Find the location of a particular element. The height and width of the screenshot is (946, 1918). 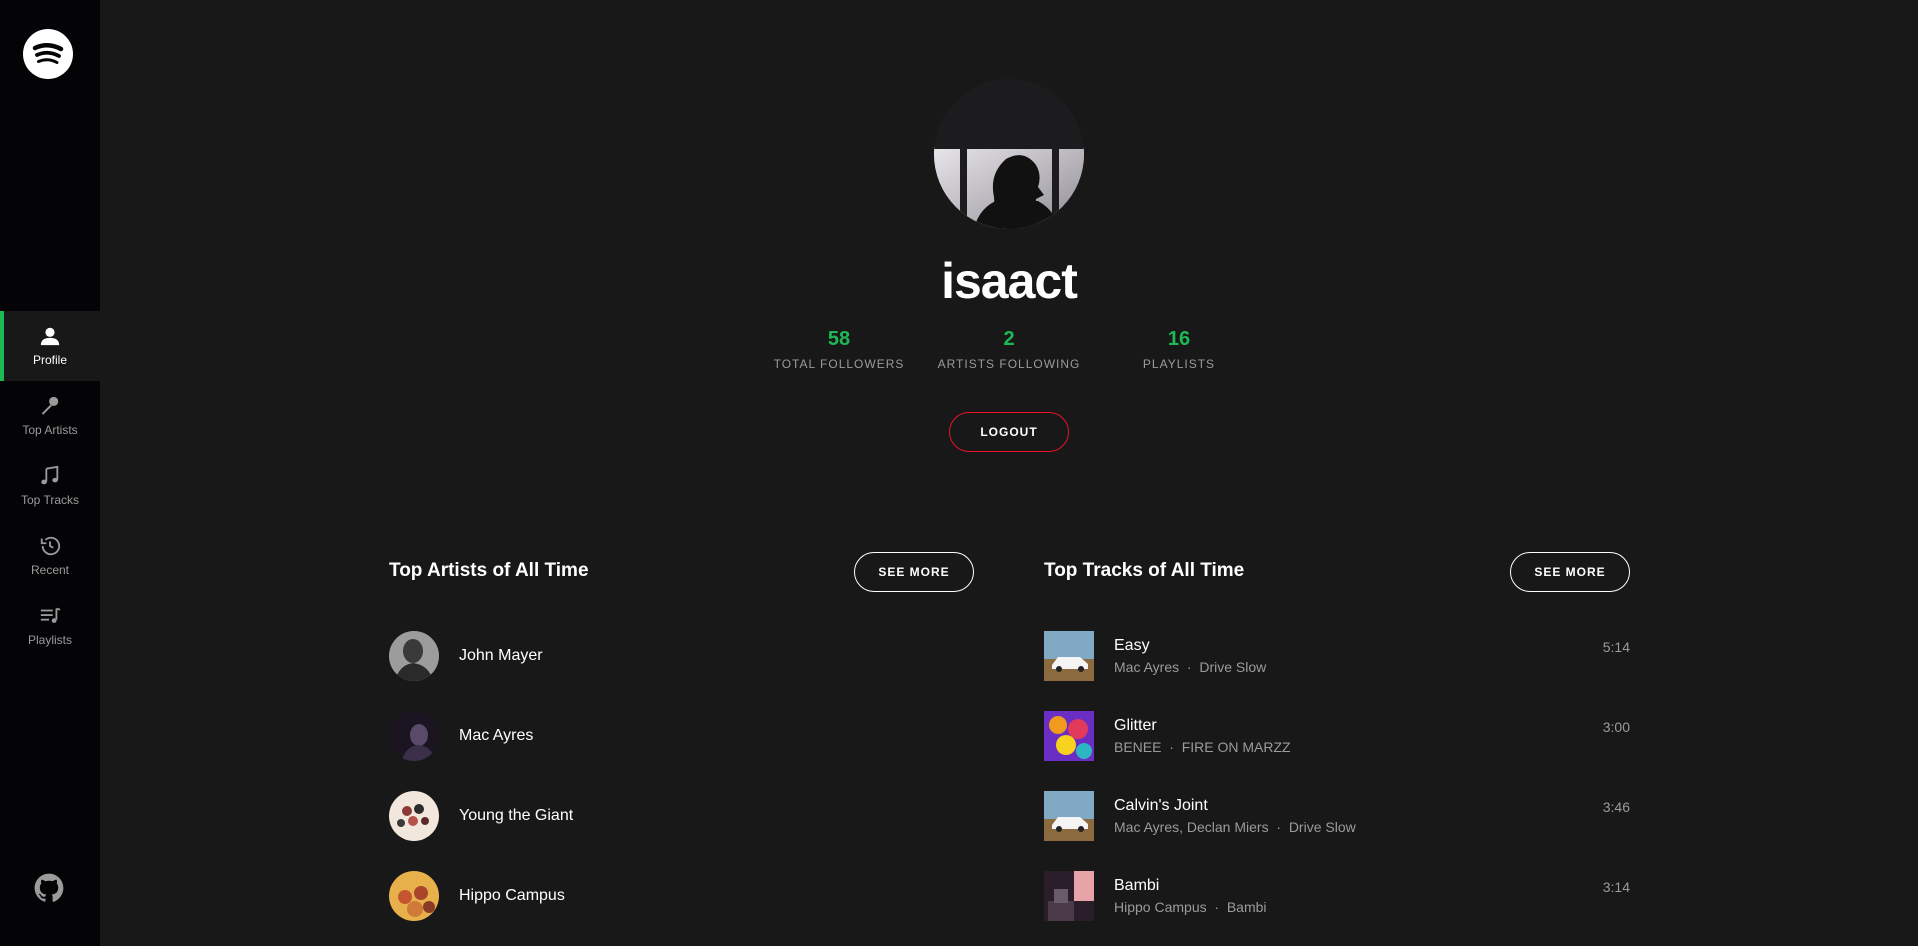

github-icon is located at coordinates (49, 888).